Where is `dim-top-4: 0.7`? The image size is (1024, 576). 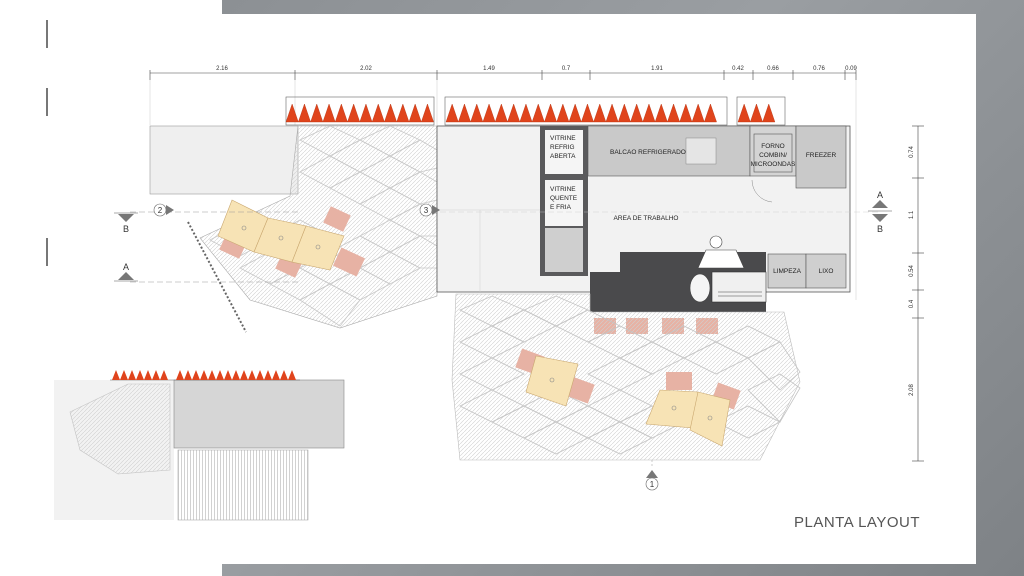 dim-top-4: 0.7 is located at coordinates (566, 69).